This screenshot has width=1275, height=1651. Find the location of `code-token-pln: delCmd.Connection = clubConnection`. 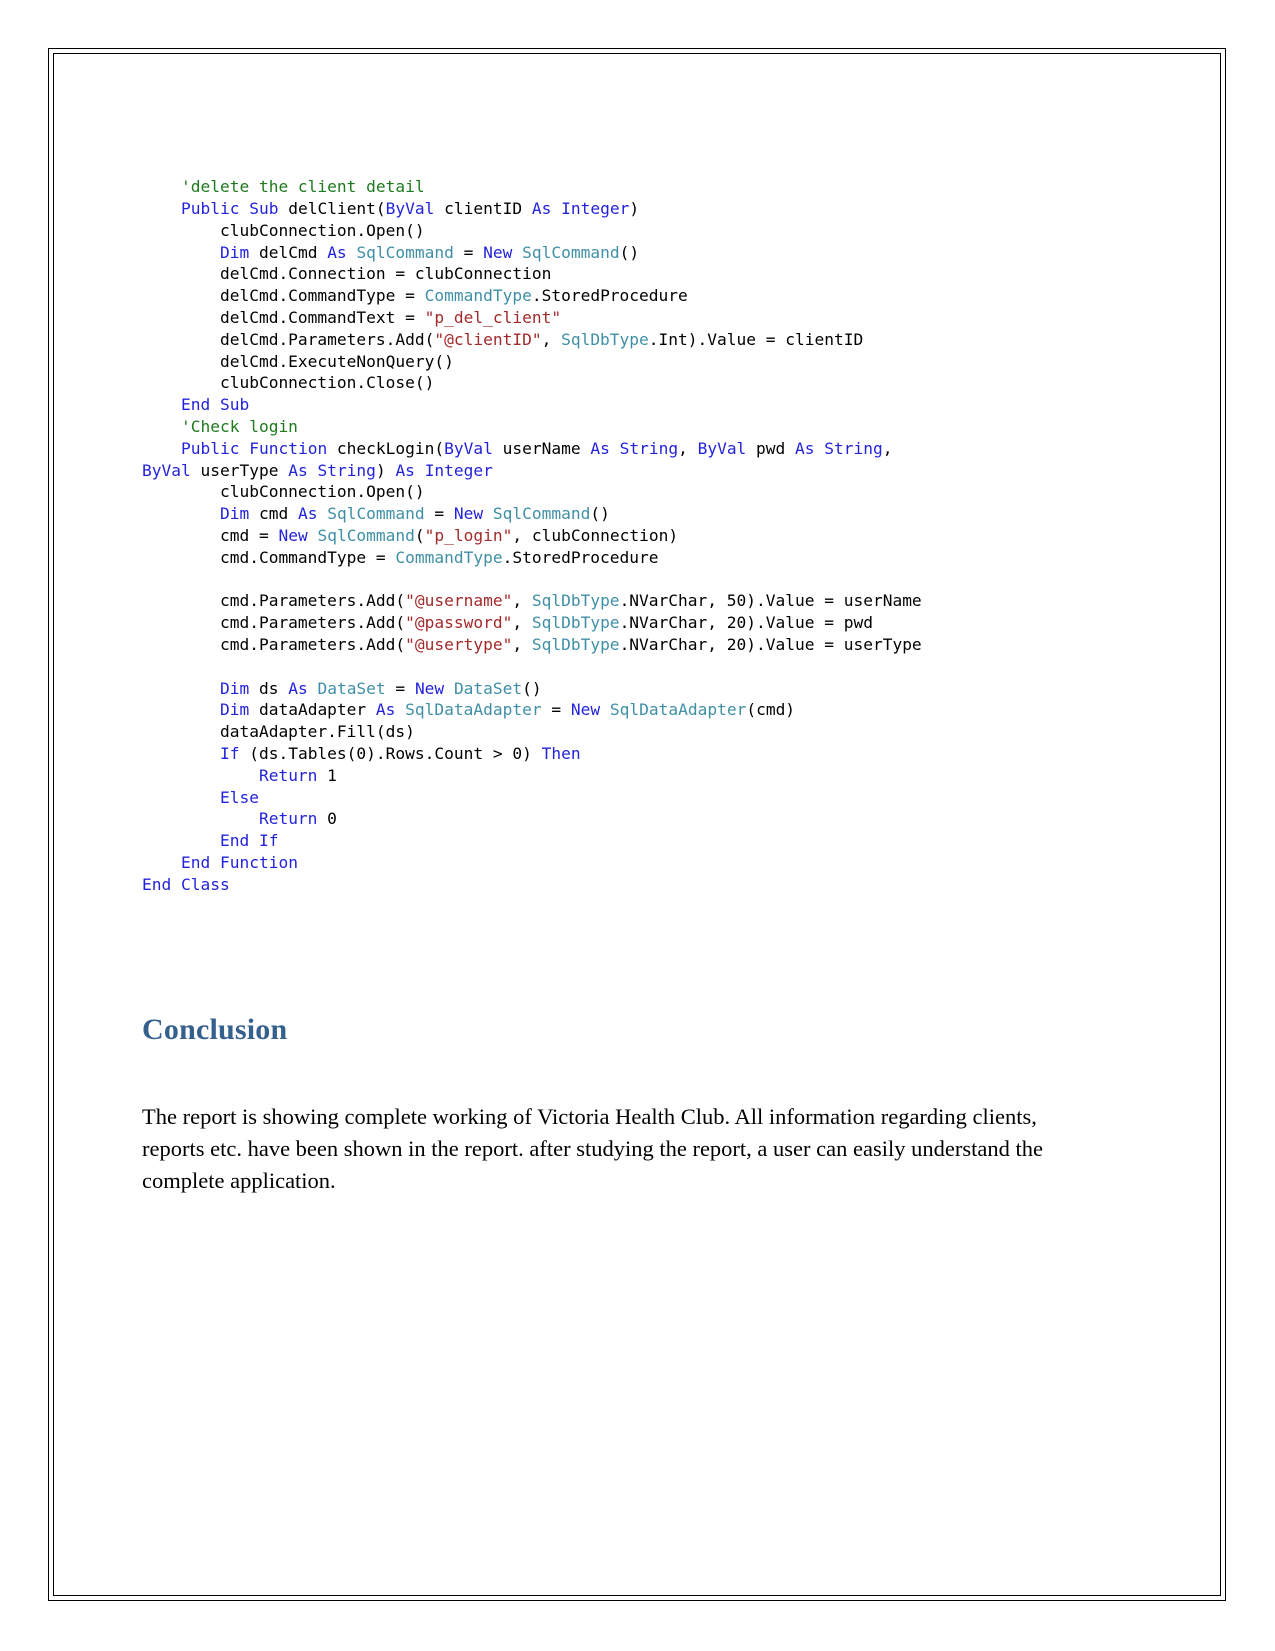

code-token-pln: delCmd.Connection = clubConnection is located at coordinates (347, 274).